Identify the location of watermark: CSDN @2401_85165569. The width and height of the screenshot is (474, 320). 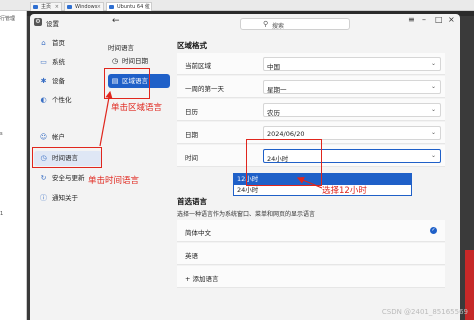
(424, 312).